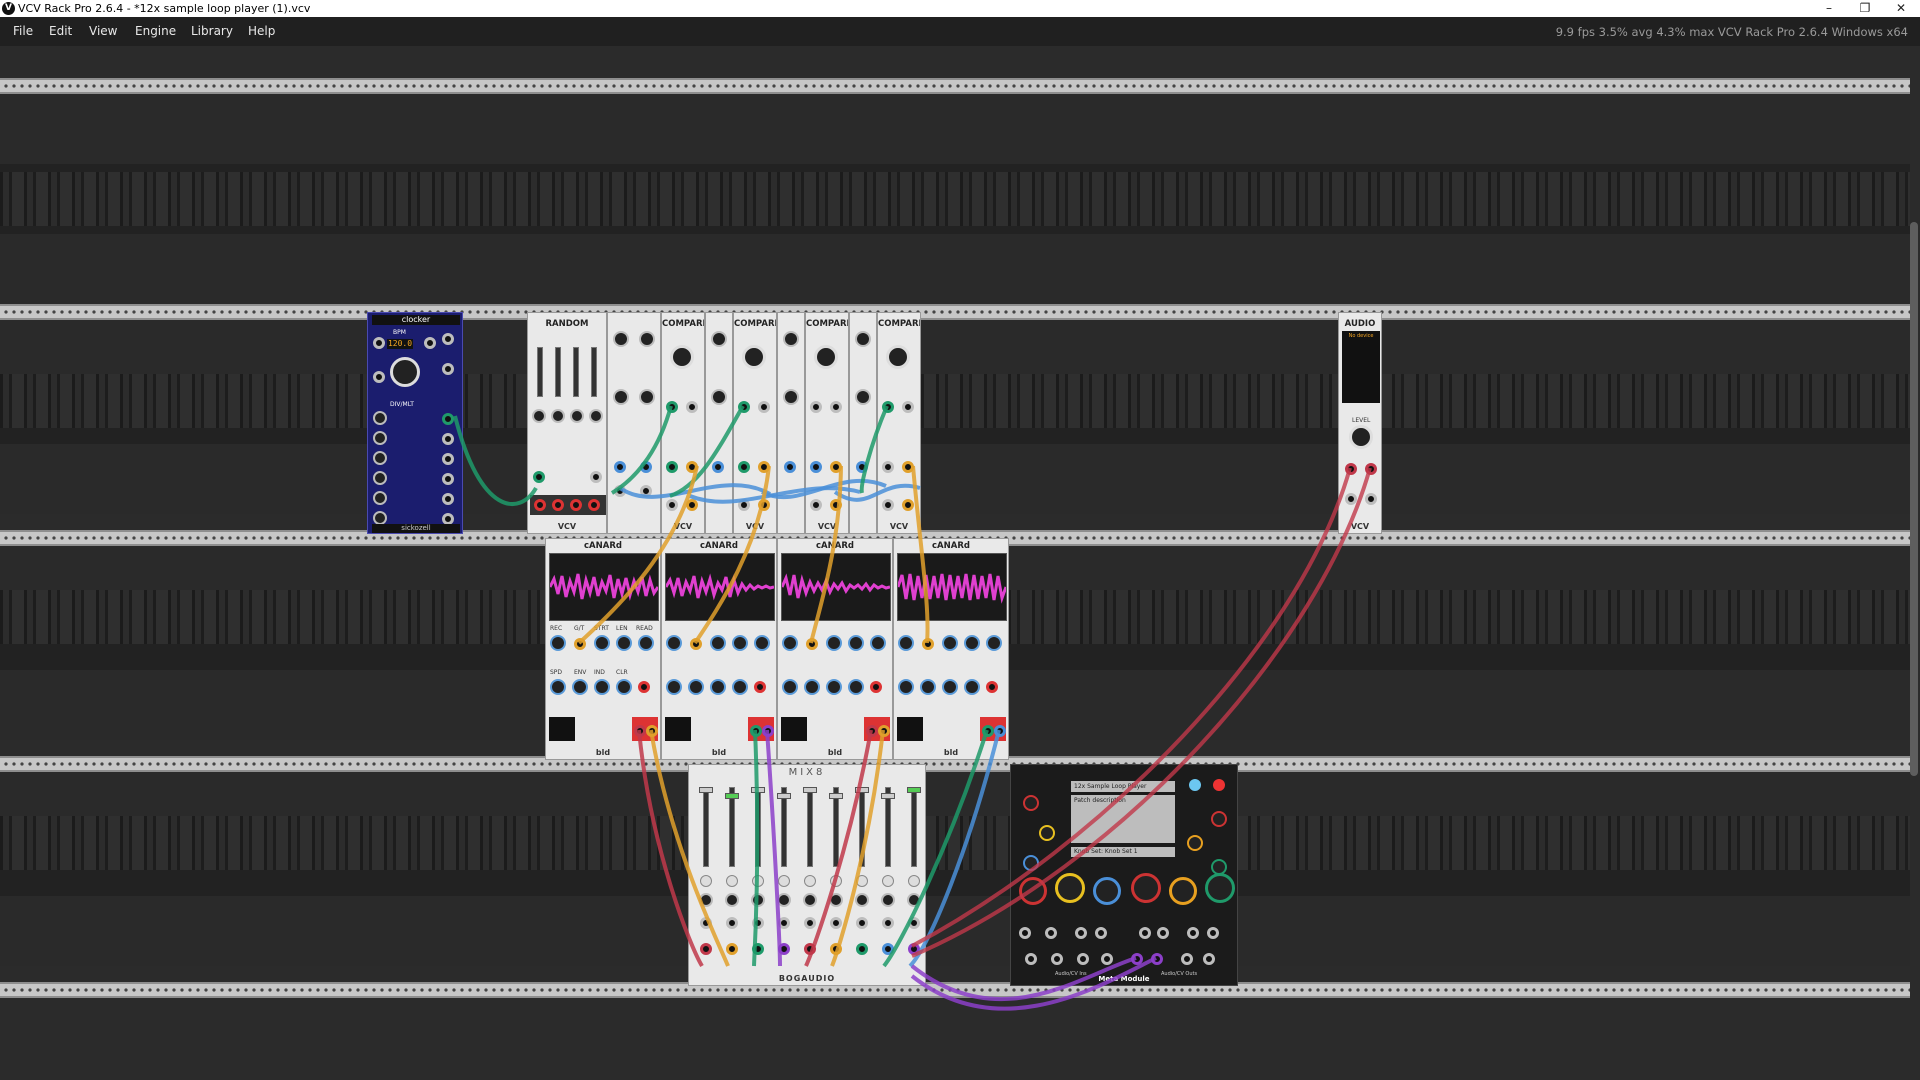 This screenshot has height=1080, width=1920. Describe the element at coordinates (576, 372) in the screenshot. I see `rnd-slider` at that location.